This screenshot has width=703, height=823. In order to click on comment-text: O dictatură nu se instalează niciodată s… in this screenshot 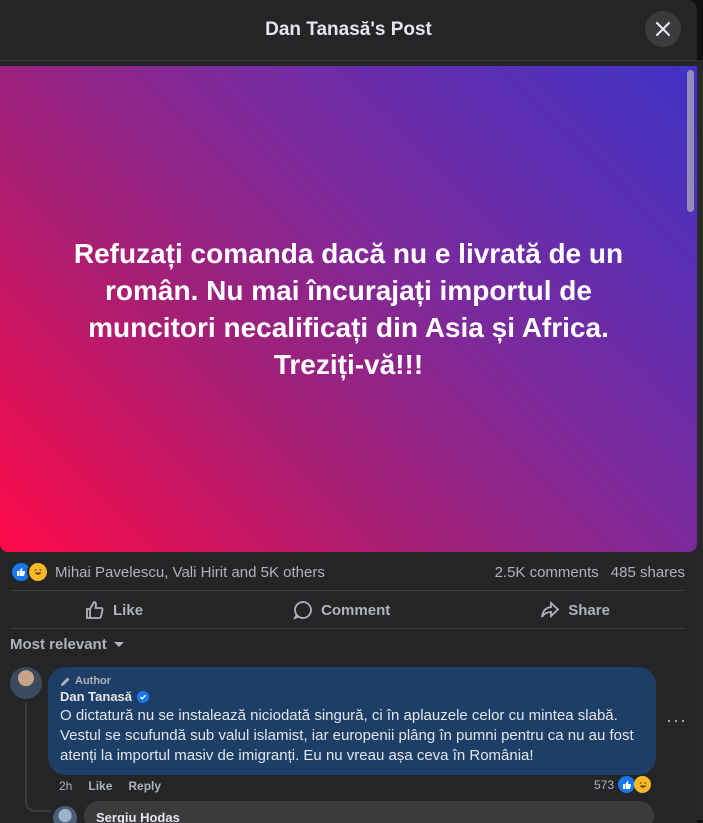, I will do `click(347, 735)`.